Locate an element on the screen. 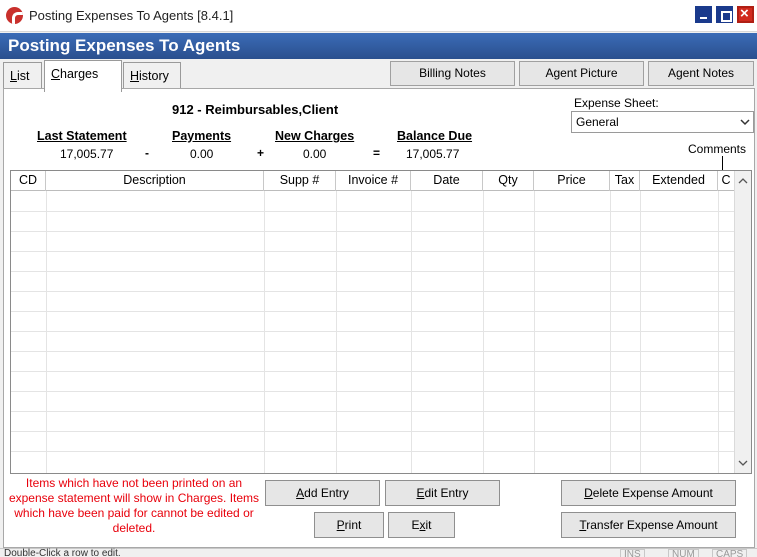  exit-label: Exit is located at coordinates (421, 525).